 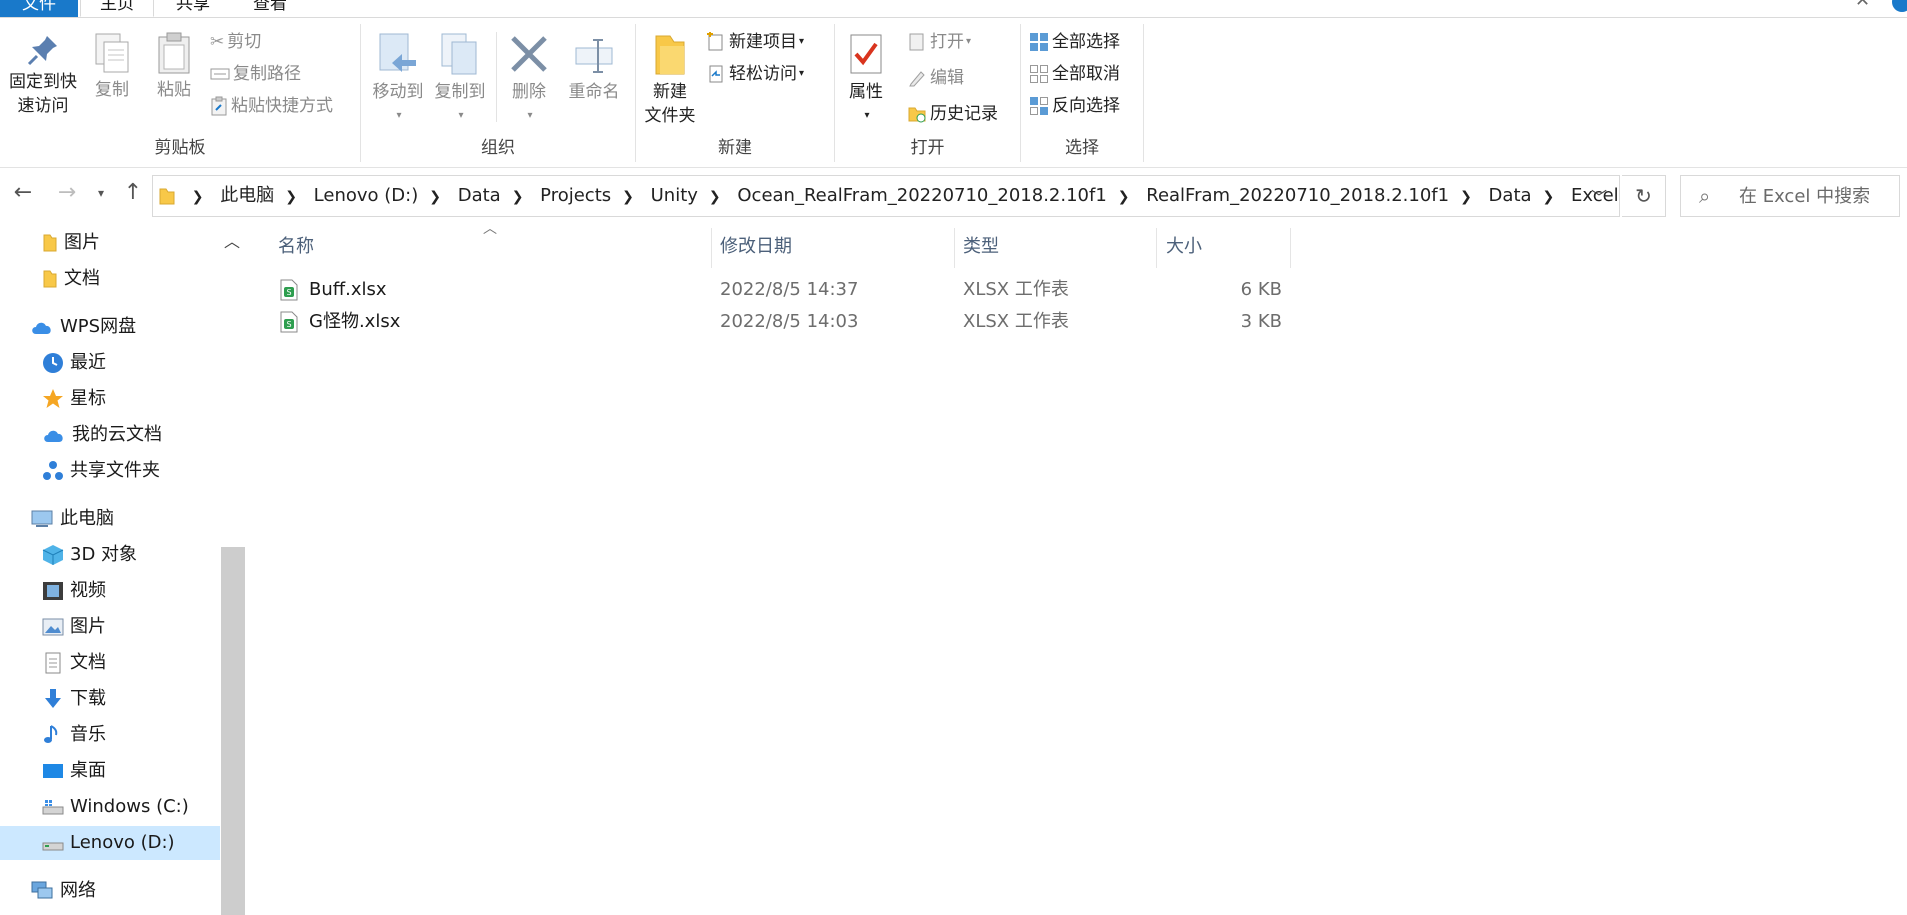 I want to click on new-folder-button: 新建 文件夹, so click(x=670, y=80).